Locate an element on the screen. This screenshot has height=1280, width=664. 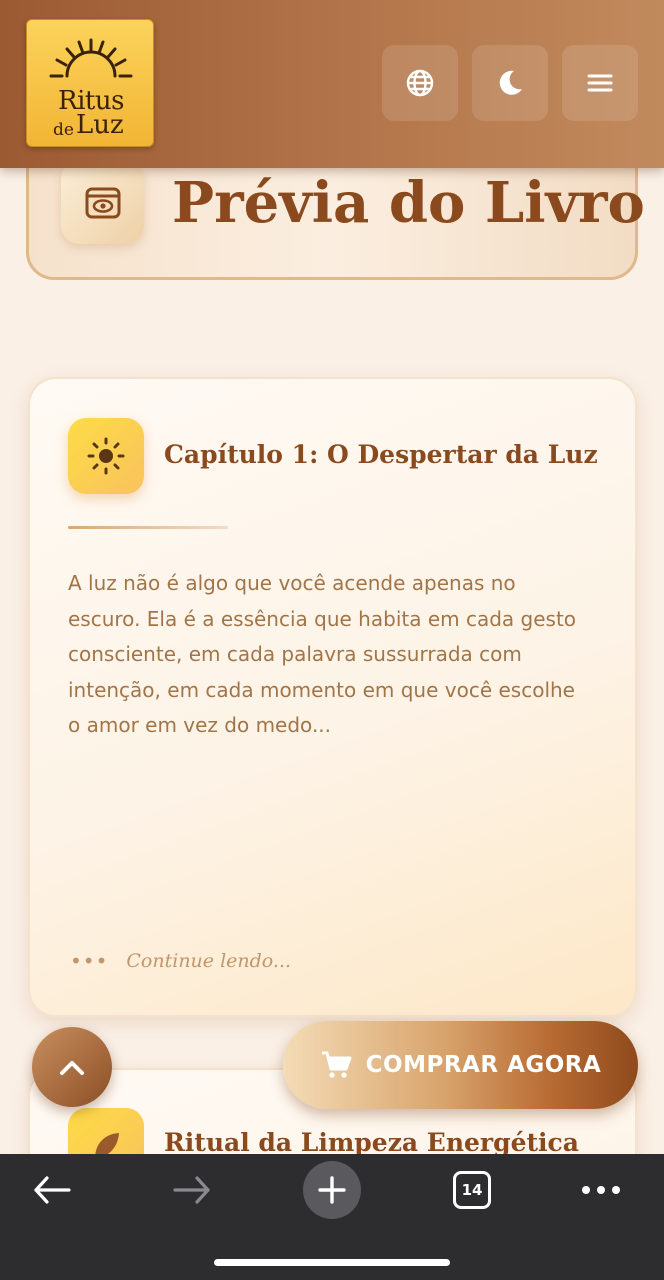
back-button is located at coordinates (52, 1190).